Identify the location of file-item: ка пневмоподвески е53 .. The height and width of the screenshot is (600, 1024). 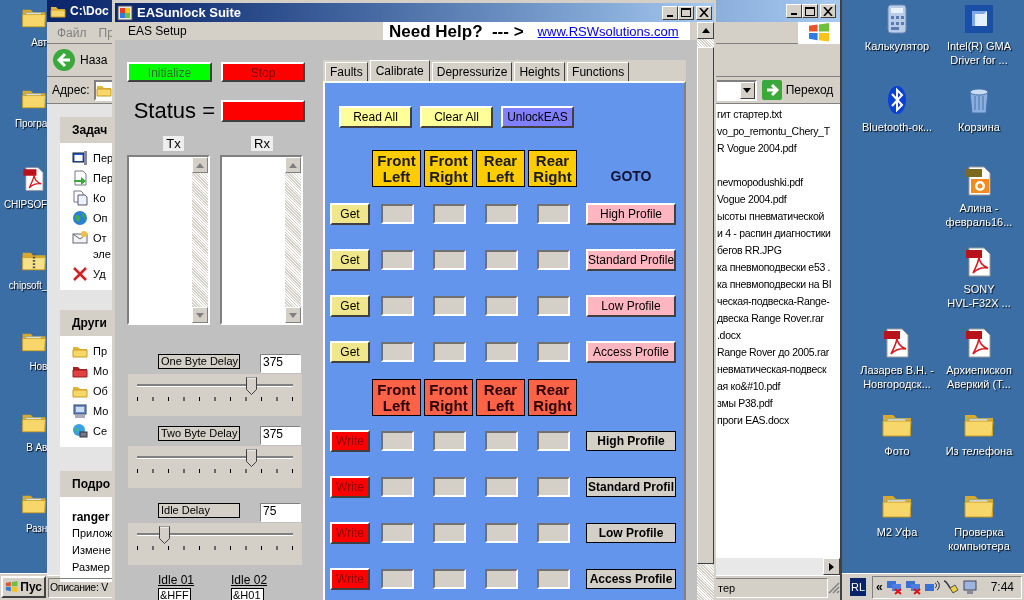
(774, 267).